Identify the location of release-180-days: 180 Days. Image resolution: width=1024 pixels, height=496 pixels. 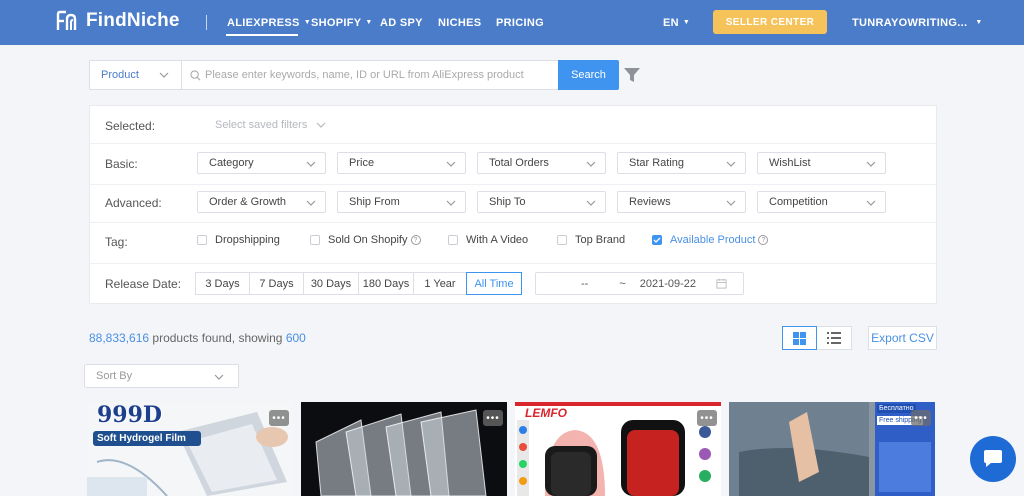
(386, 283).